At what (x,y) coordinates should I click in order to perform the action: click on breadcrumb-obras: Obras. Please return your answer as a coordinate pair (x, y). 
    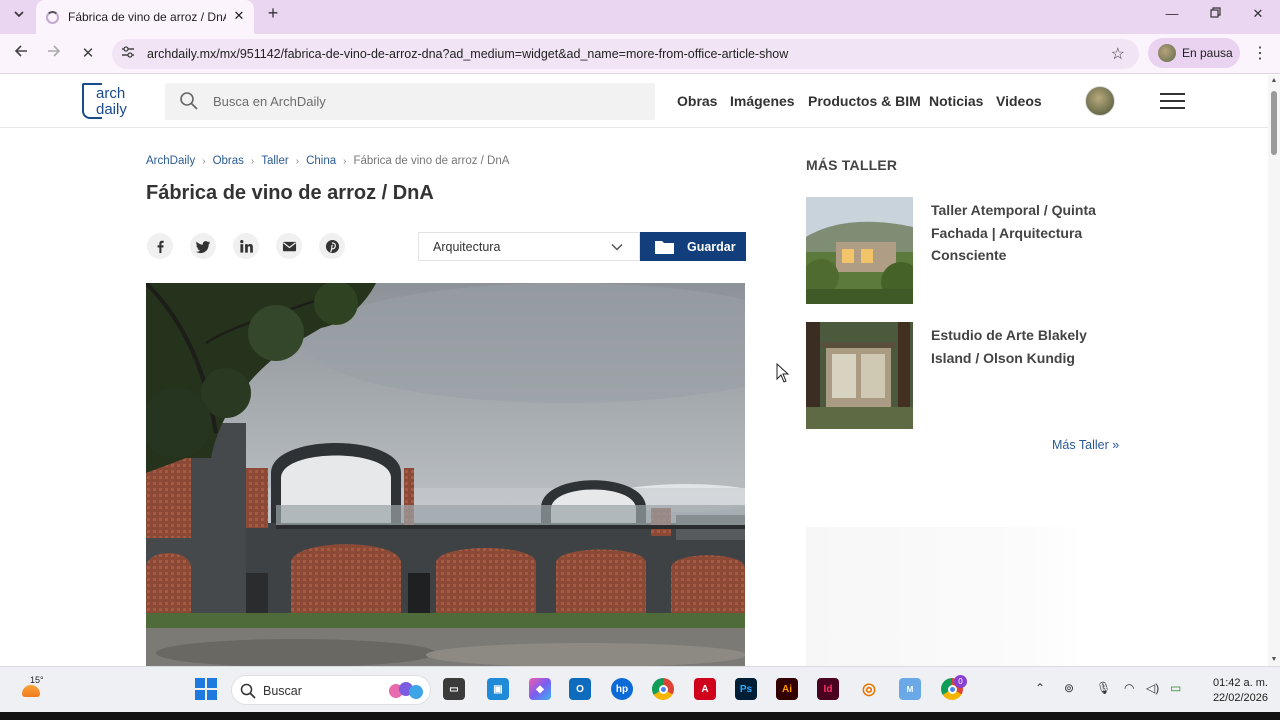
    Looking at the image, I should click on (228, 161).